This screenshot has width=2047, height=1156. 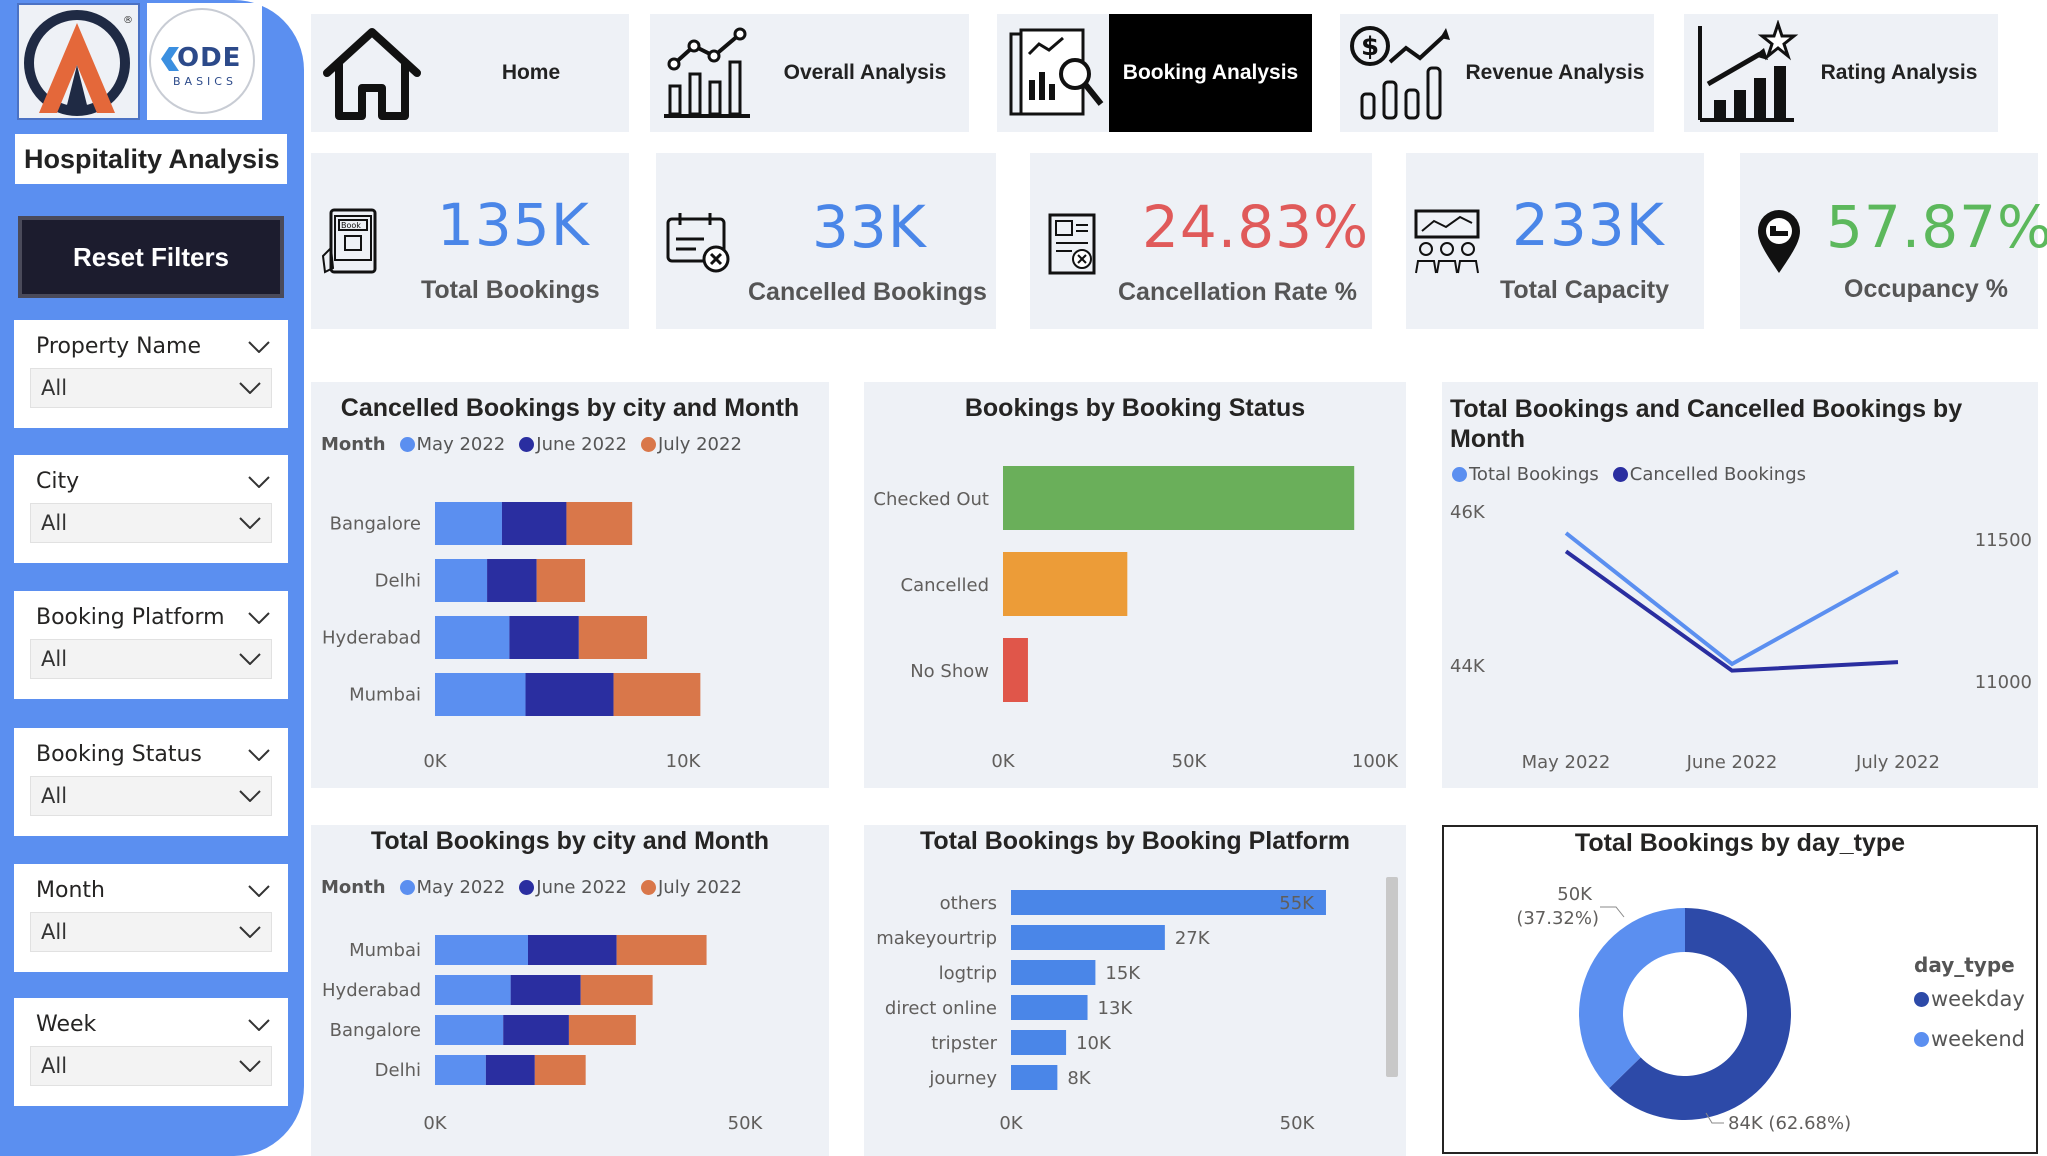 I want to click on kpi-cancelled-bookings: 33K Cancelled Bookings, so click(x=826, y=241).